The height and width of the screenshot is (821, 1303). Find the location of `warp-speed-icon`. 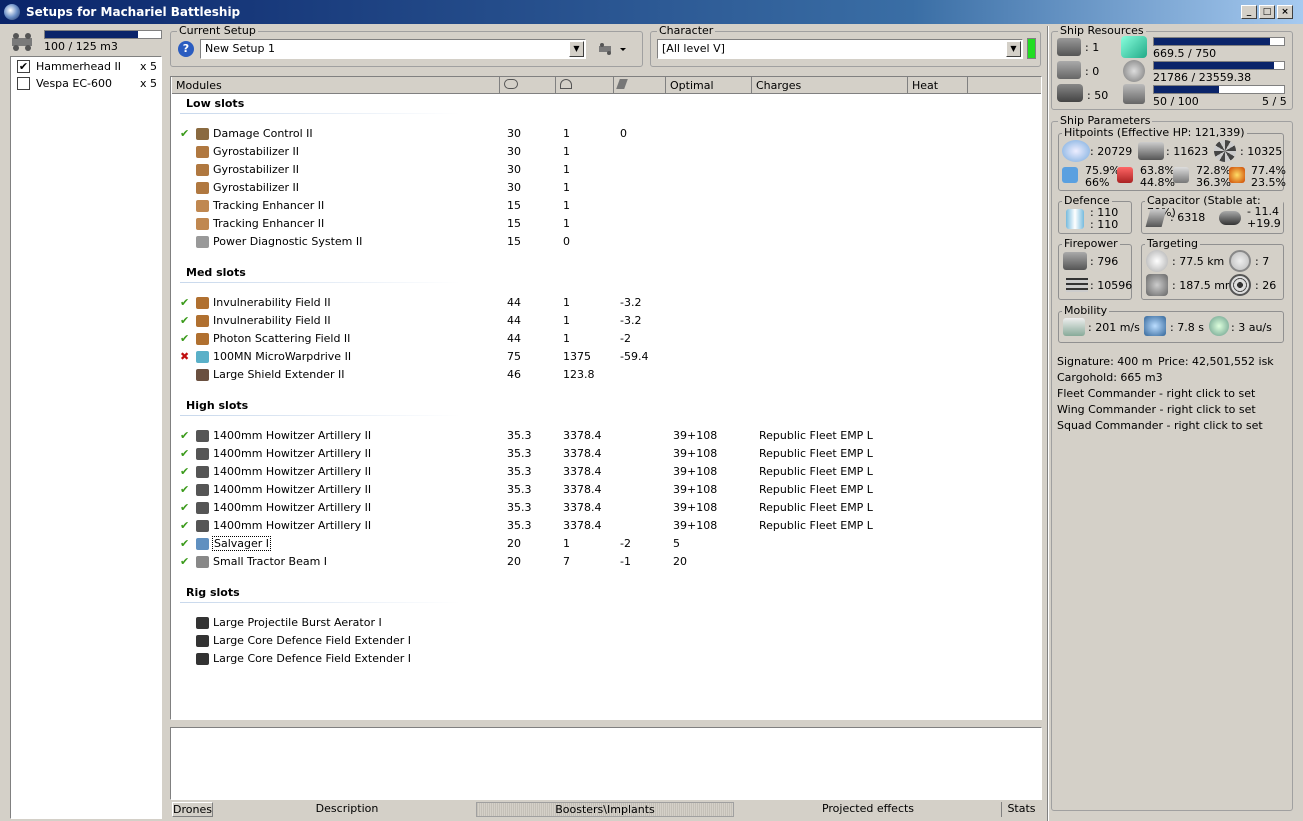

warp-speed-icon is located at coordinates (1219, 326).